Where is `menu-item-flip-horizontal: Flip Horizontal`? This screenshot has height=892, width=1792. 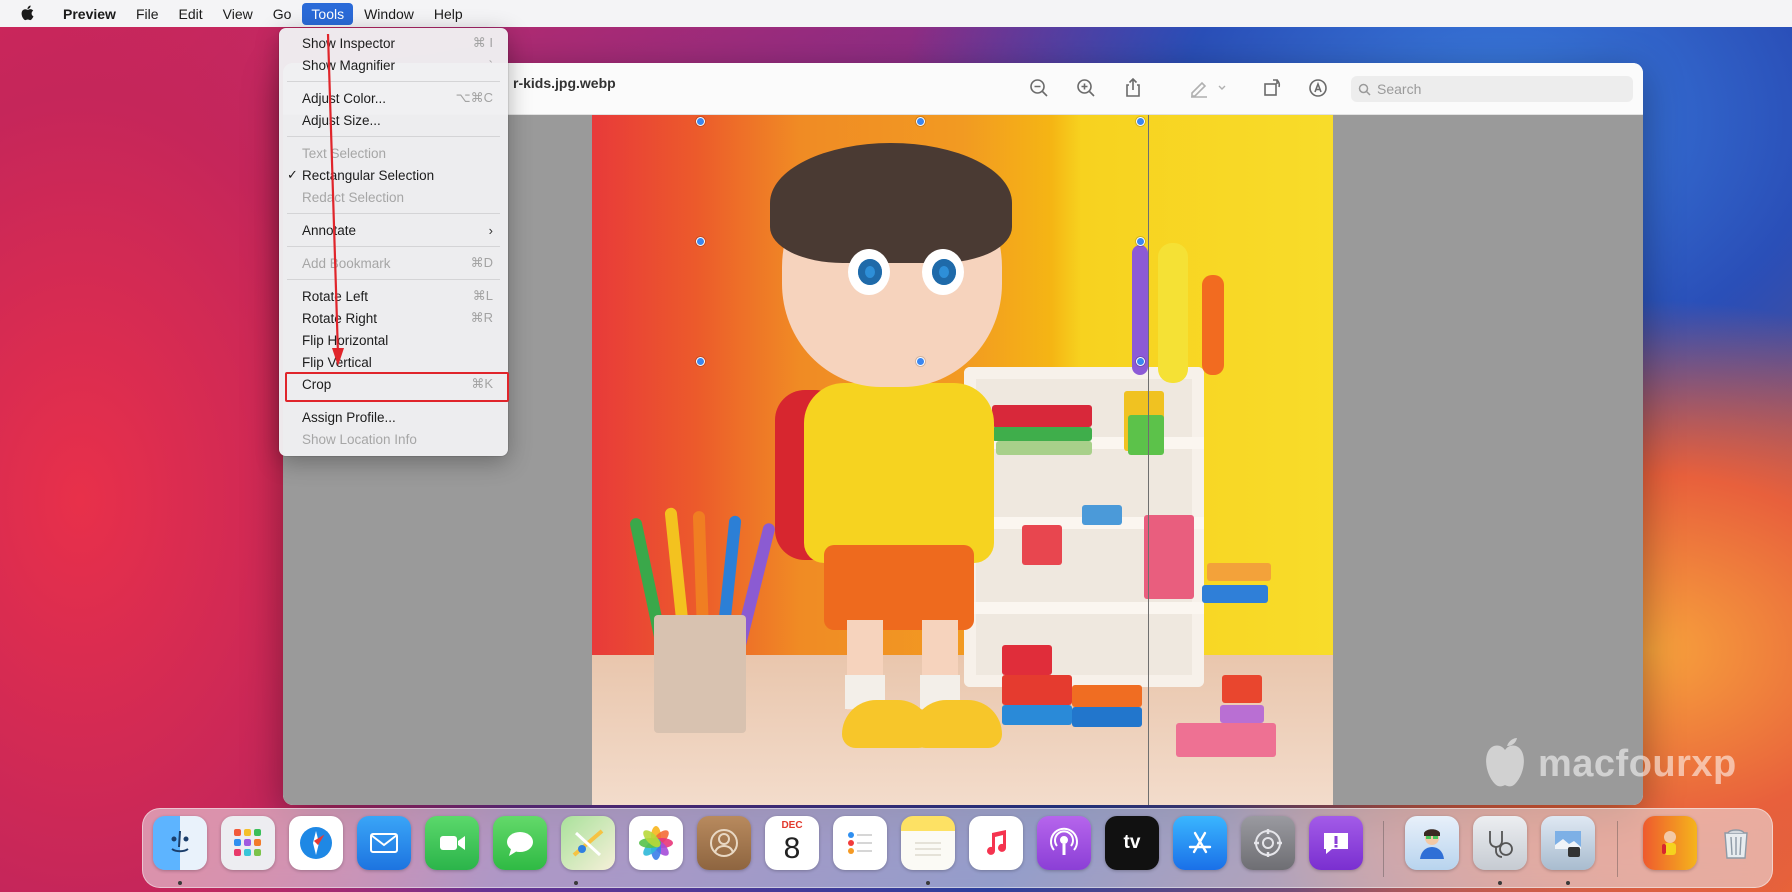
menu-item-flip-horizontal: Flip Horizontal is located at coordinates (393, 340).